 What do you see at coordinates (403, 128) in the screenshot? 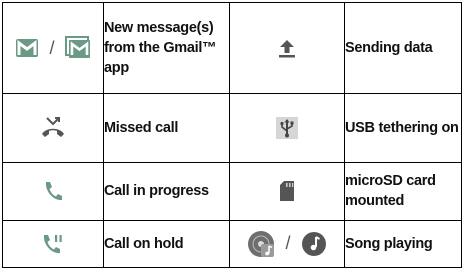
I see `description-cell: USB tethering on` at bounding box center [403, 128].